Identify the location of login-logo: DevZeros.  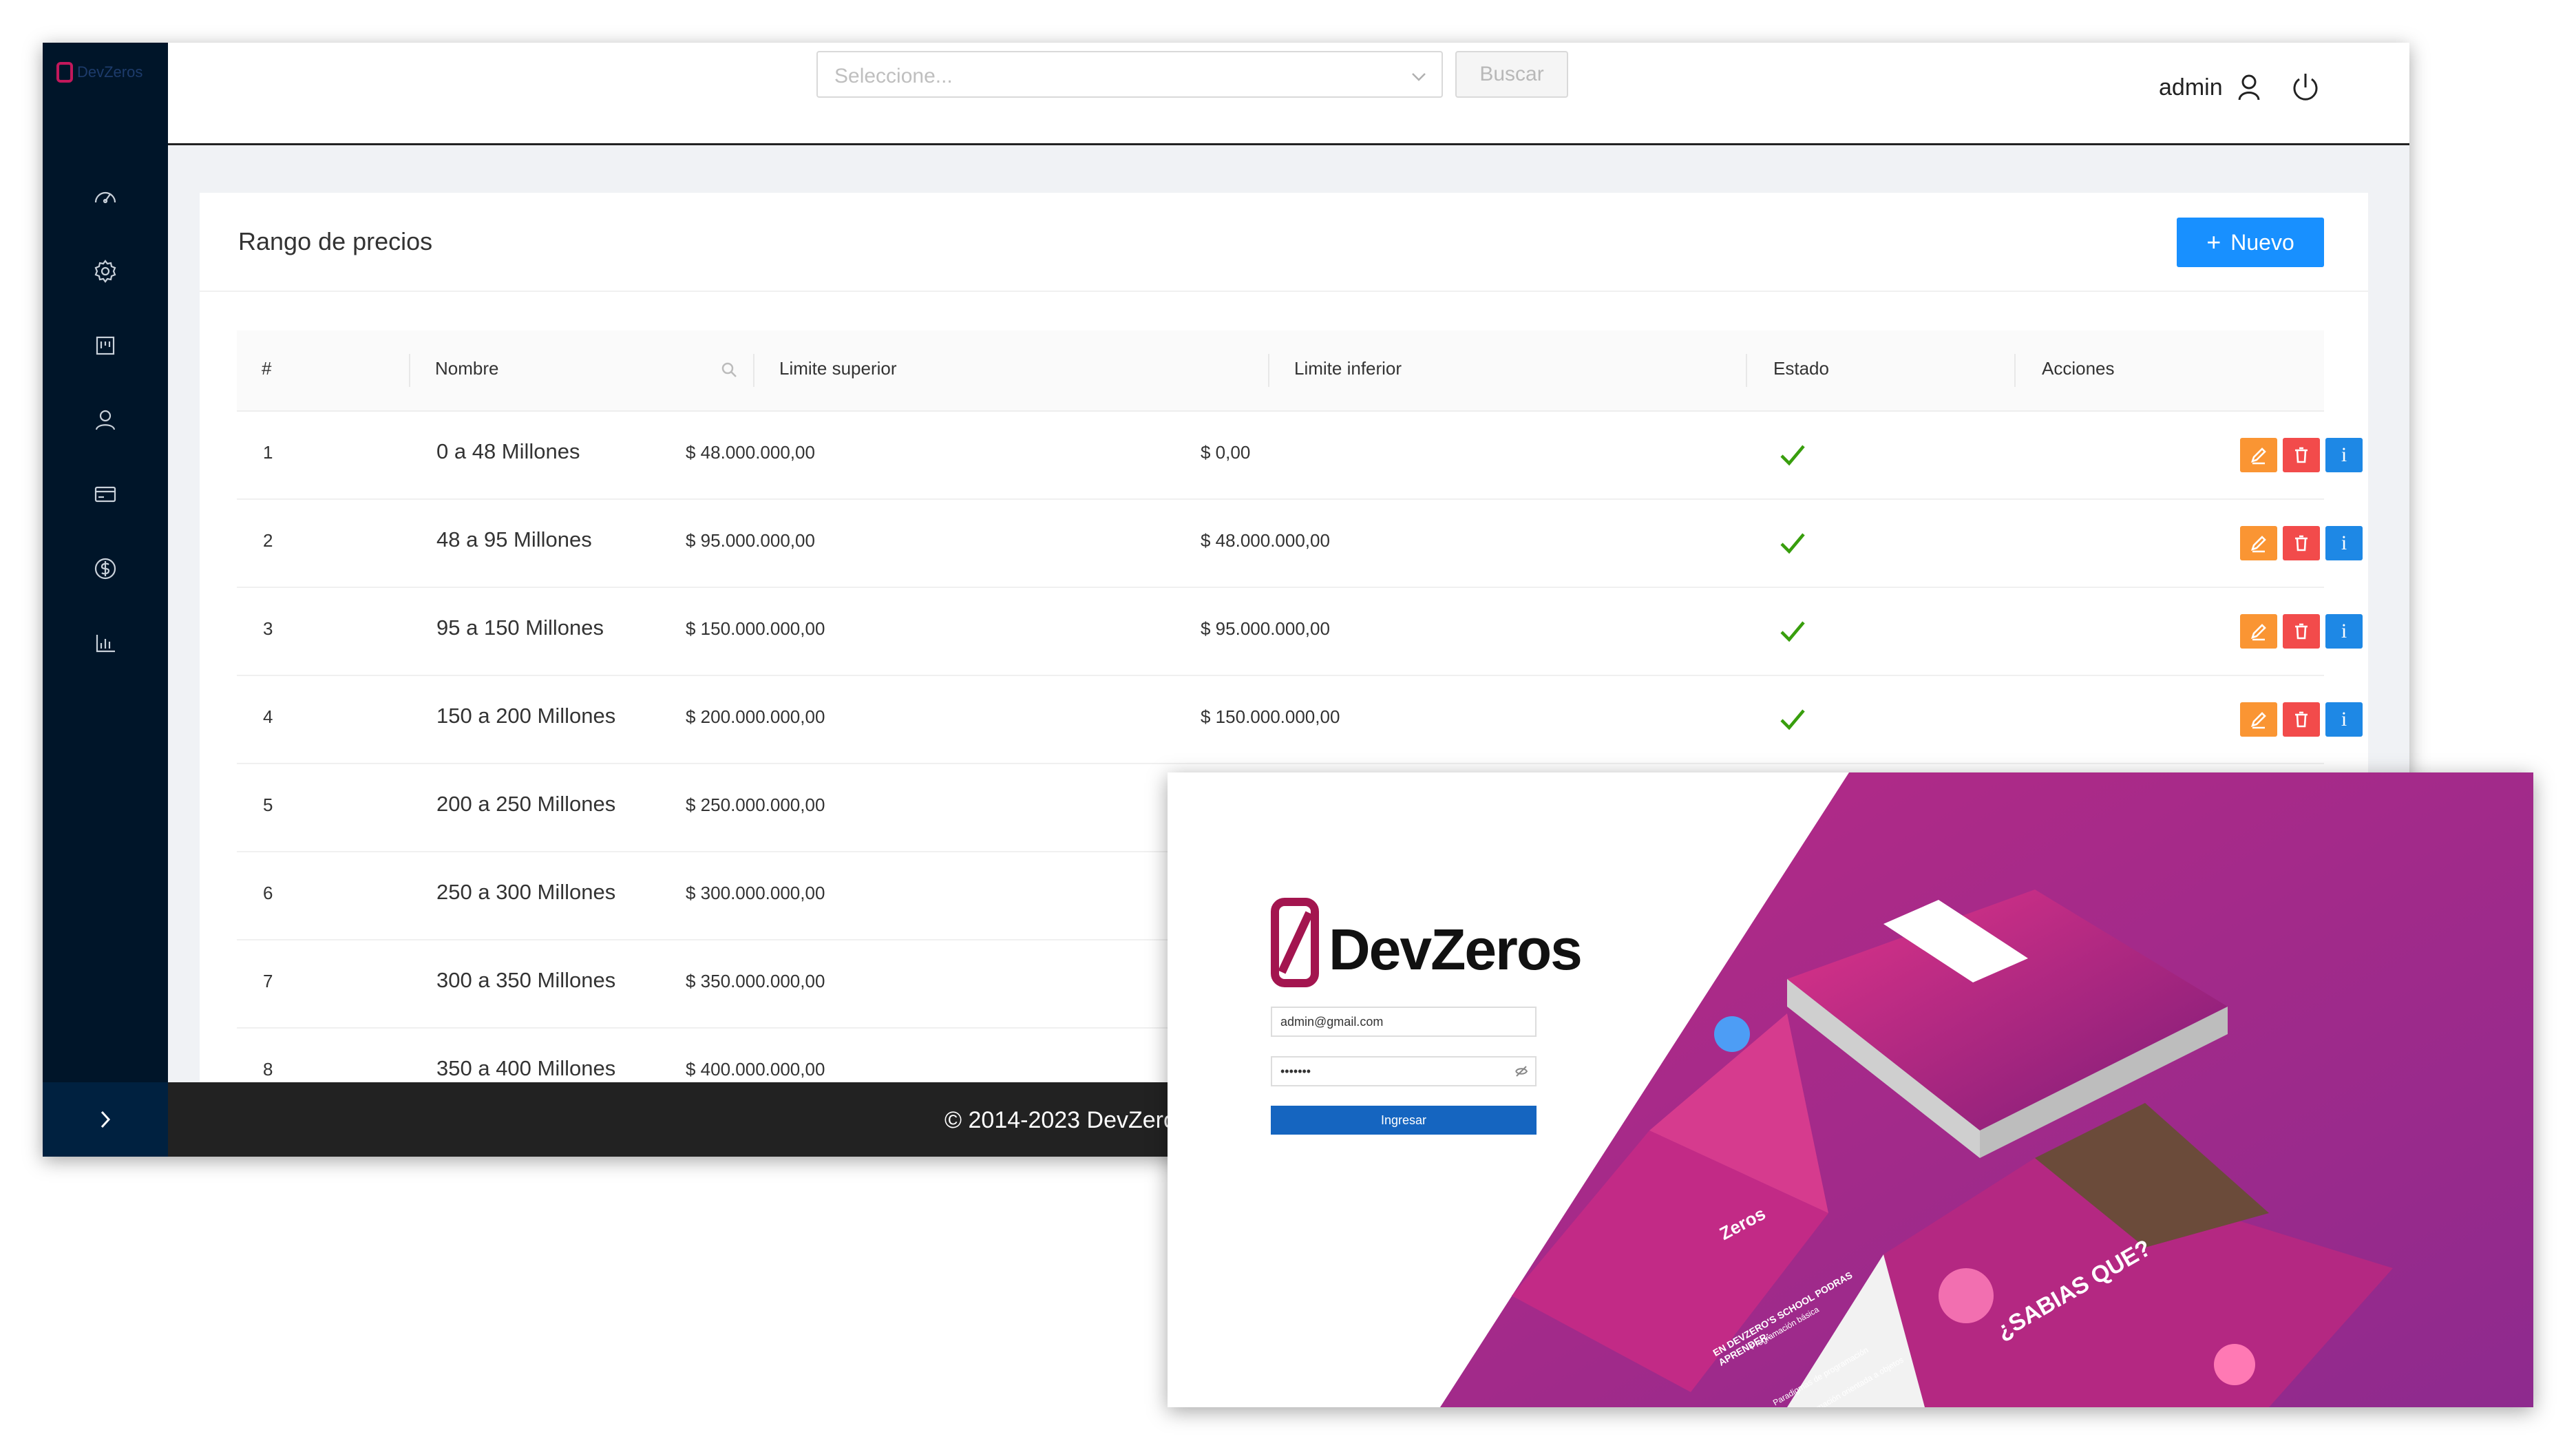
(1427, 949).